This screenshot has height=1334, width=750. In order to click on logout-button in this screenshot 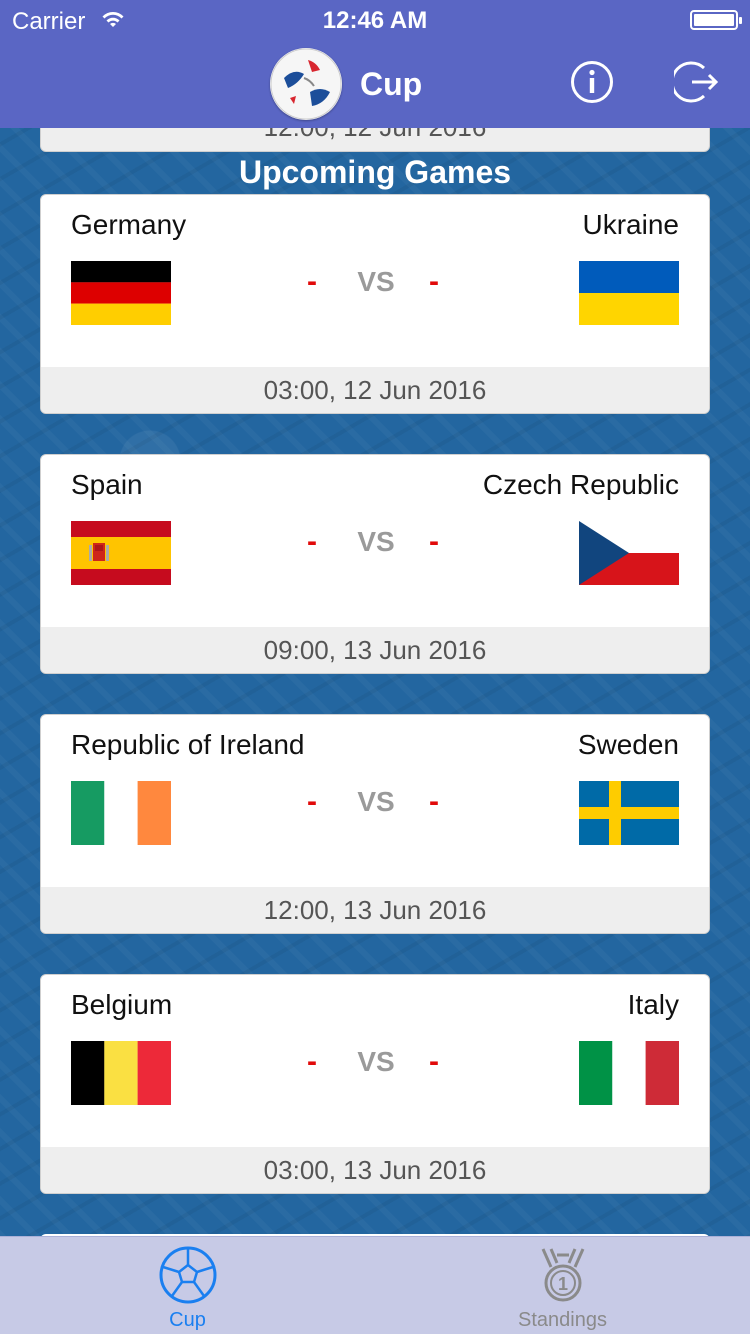, I will do `click(697, 82)`.